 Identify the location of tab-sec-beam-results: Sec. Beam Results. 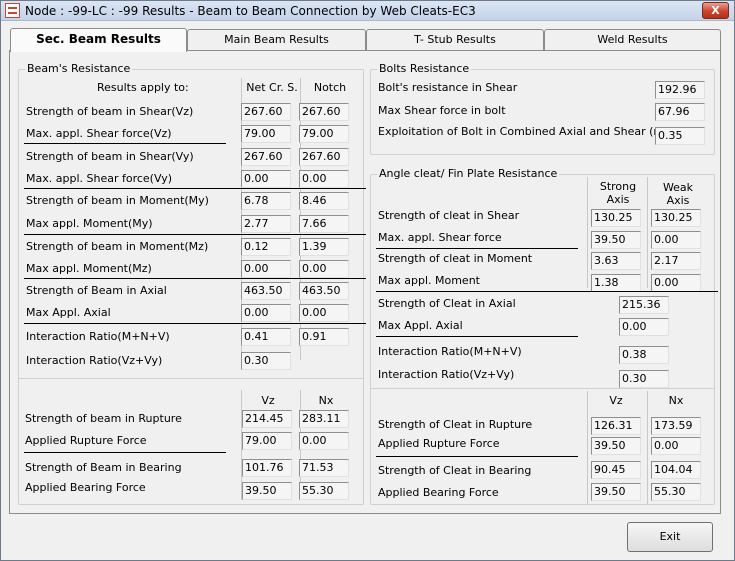
(98, 40).